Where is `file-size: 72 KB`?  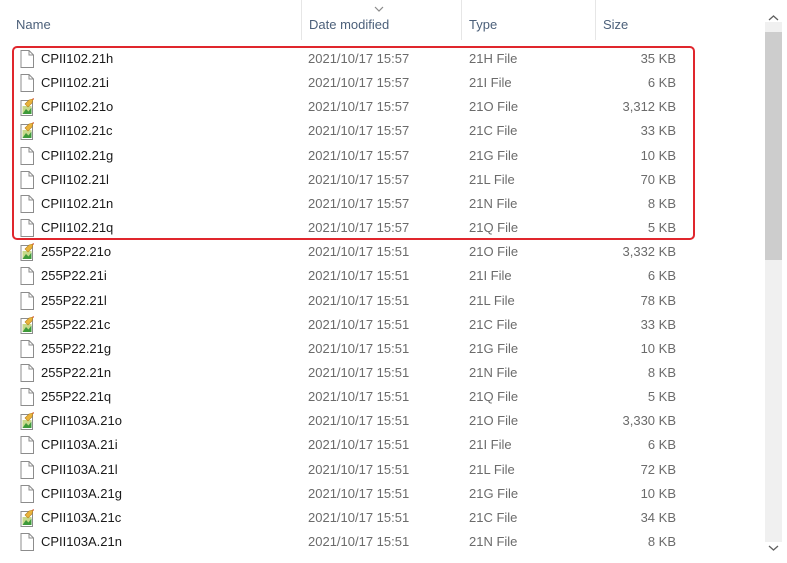 file-size: 72 KB is located at coordinates (658, 469).